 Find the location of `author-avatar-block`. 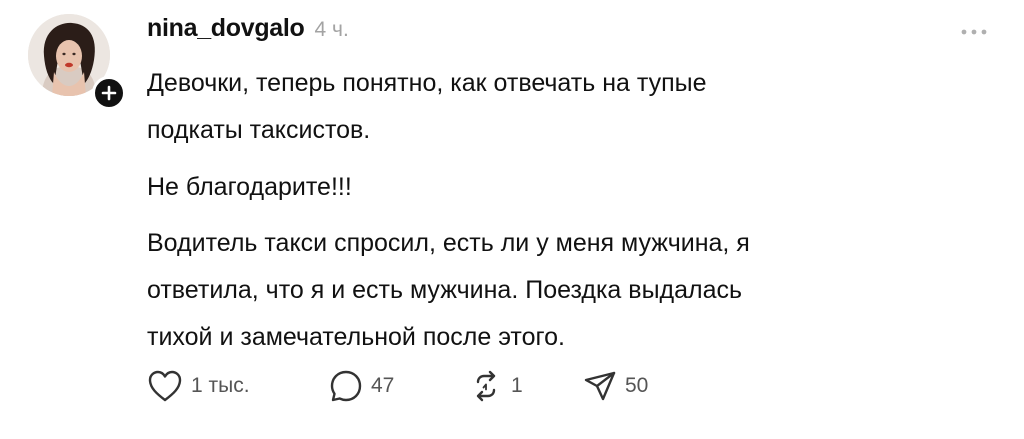

author-avatar-block is located at coordinates (77, 62).